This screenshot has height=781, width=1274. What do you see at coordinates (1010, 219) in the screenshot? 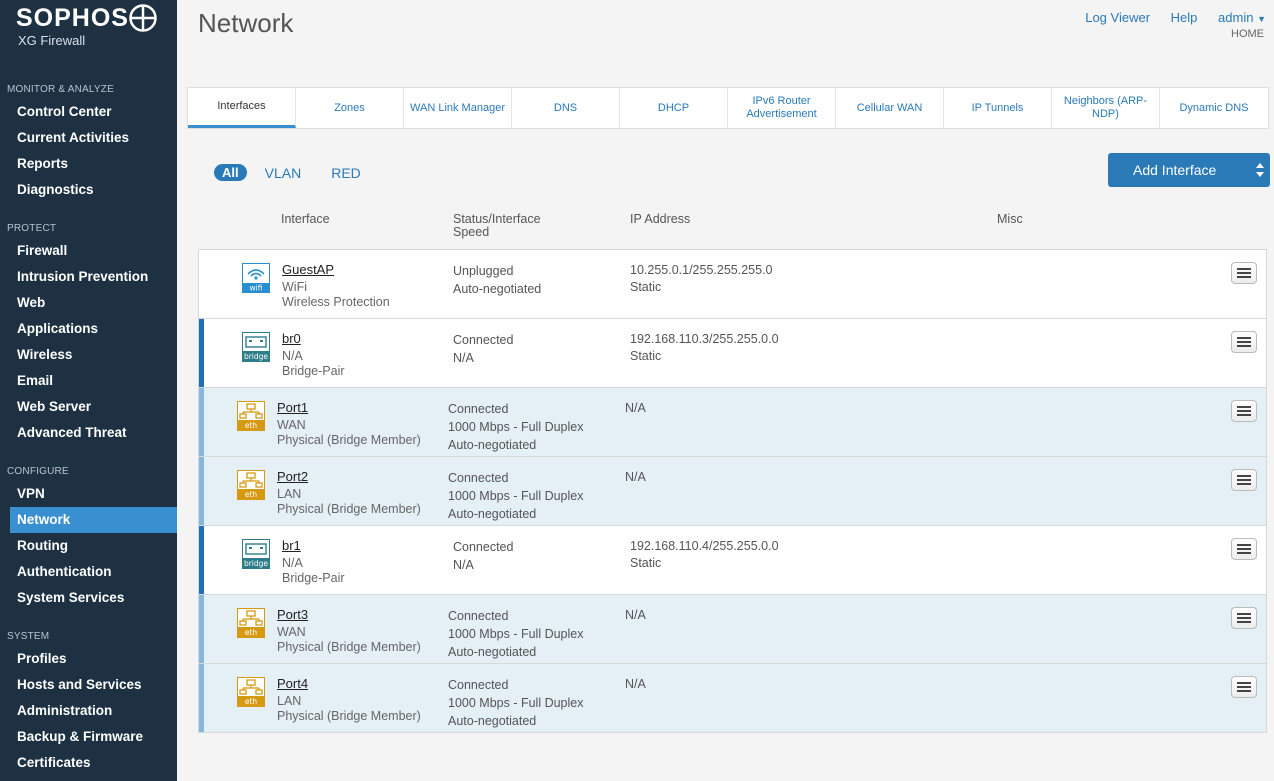
I see `header-misc: Misc` at bounding box center [1010, 219].